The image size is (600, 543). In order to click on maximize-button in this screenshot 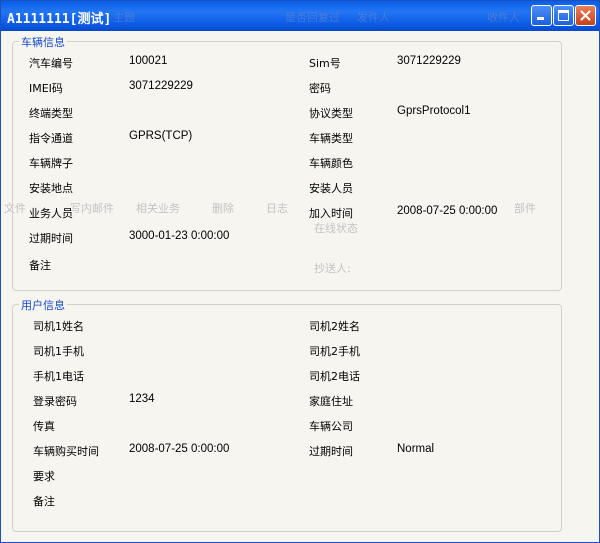, I will do `click(563, 15)`.